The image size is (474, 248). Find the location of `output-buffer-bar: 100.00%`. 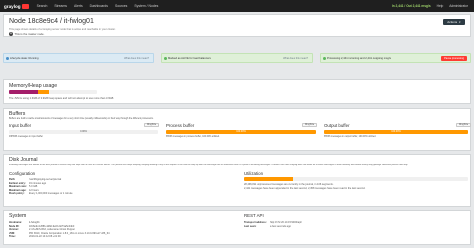

output-buffer-bar: 100.00% is located at coordinates (396, 132).